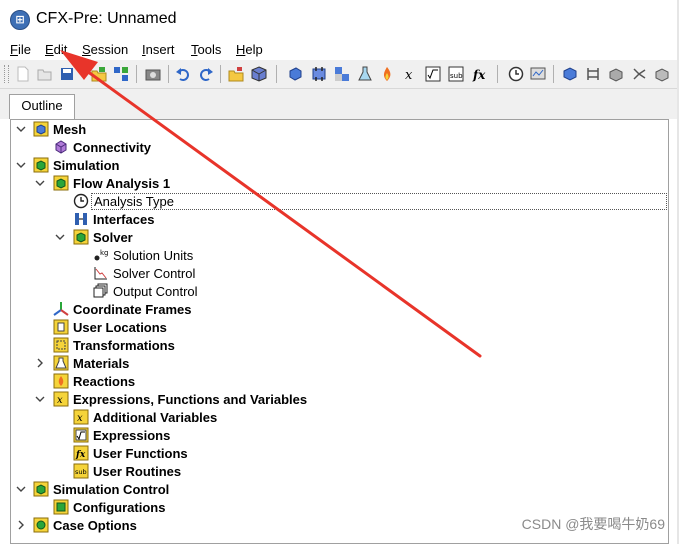 The width and height of the screenshot is (679, 544). I want to click on tree-item-simulation-control: Simulation Control, so click(101, 489).